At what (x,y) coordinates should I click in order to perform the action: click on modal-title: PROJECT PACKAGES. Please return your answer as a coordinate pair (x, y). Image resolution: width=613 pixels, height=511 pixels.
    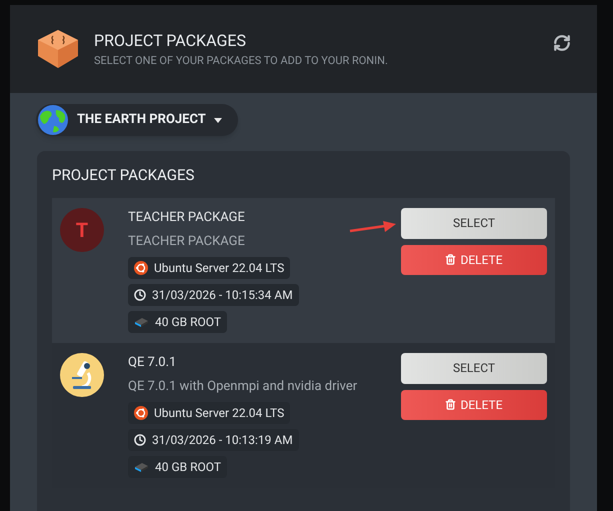
    Looking at the image, I should click on (170, 41).